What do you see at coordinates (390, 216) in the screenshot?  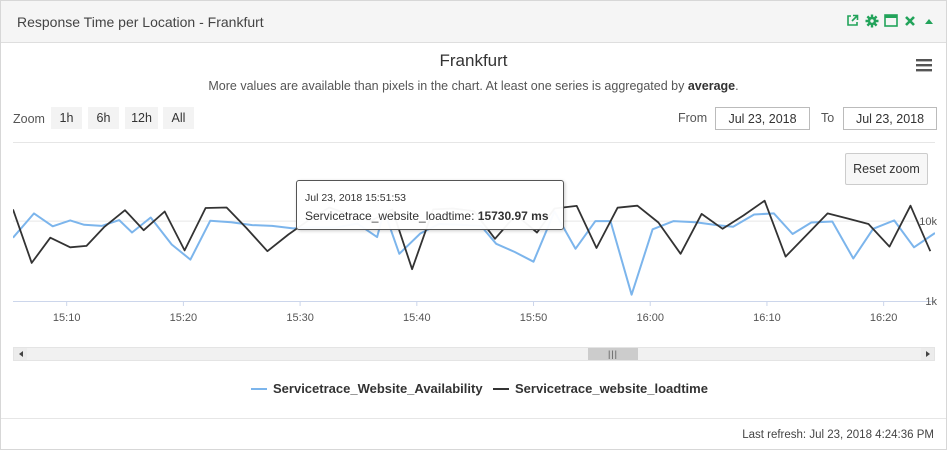 I see `tooltip-series-label: Servicetrace_website_loadtime:` at bounding box center [390, 216].